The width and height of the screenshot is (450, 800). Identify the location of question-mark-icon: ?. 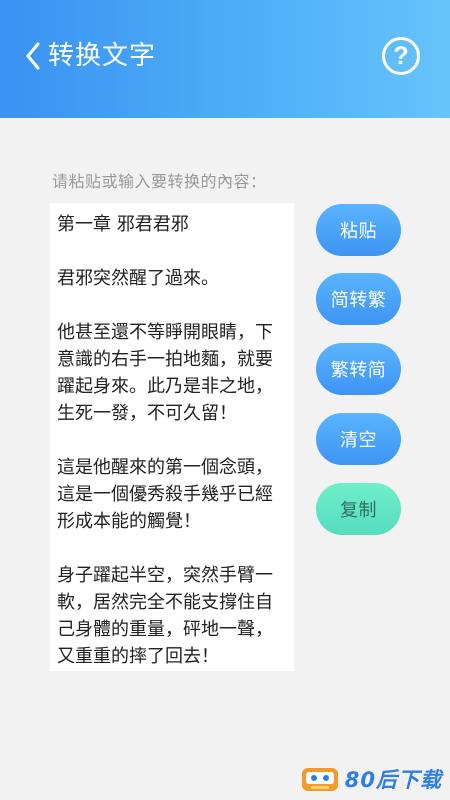
(401, 55).